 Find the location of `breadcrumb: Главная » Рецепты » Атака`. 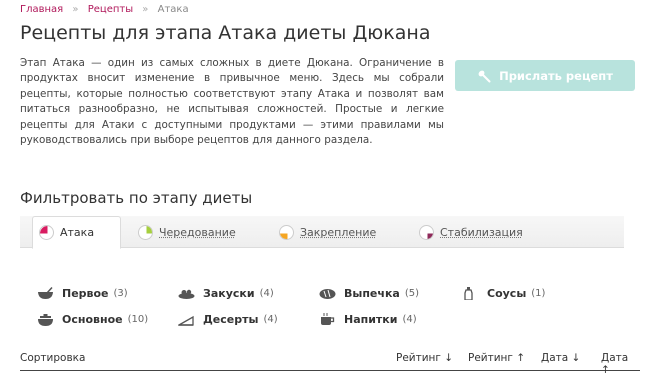

breadcrumb: Главная » Рецепты » Атака is located at coordinates (104, 9).